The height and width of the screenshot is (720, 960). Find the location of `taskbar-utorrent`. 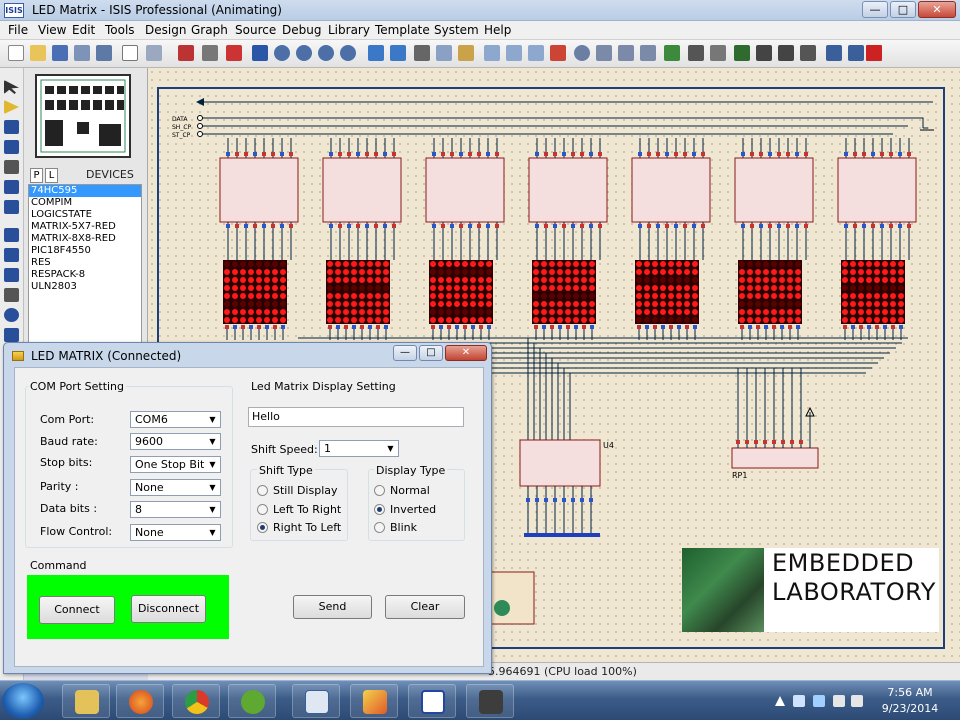

taskbar-utorrent is located at coordinates (252, 701).